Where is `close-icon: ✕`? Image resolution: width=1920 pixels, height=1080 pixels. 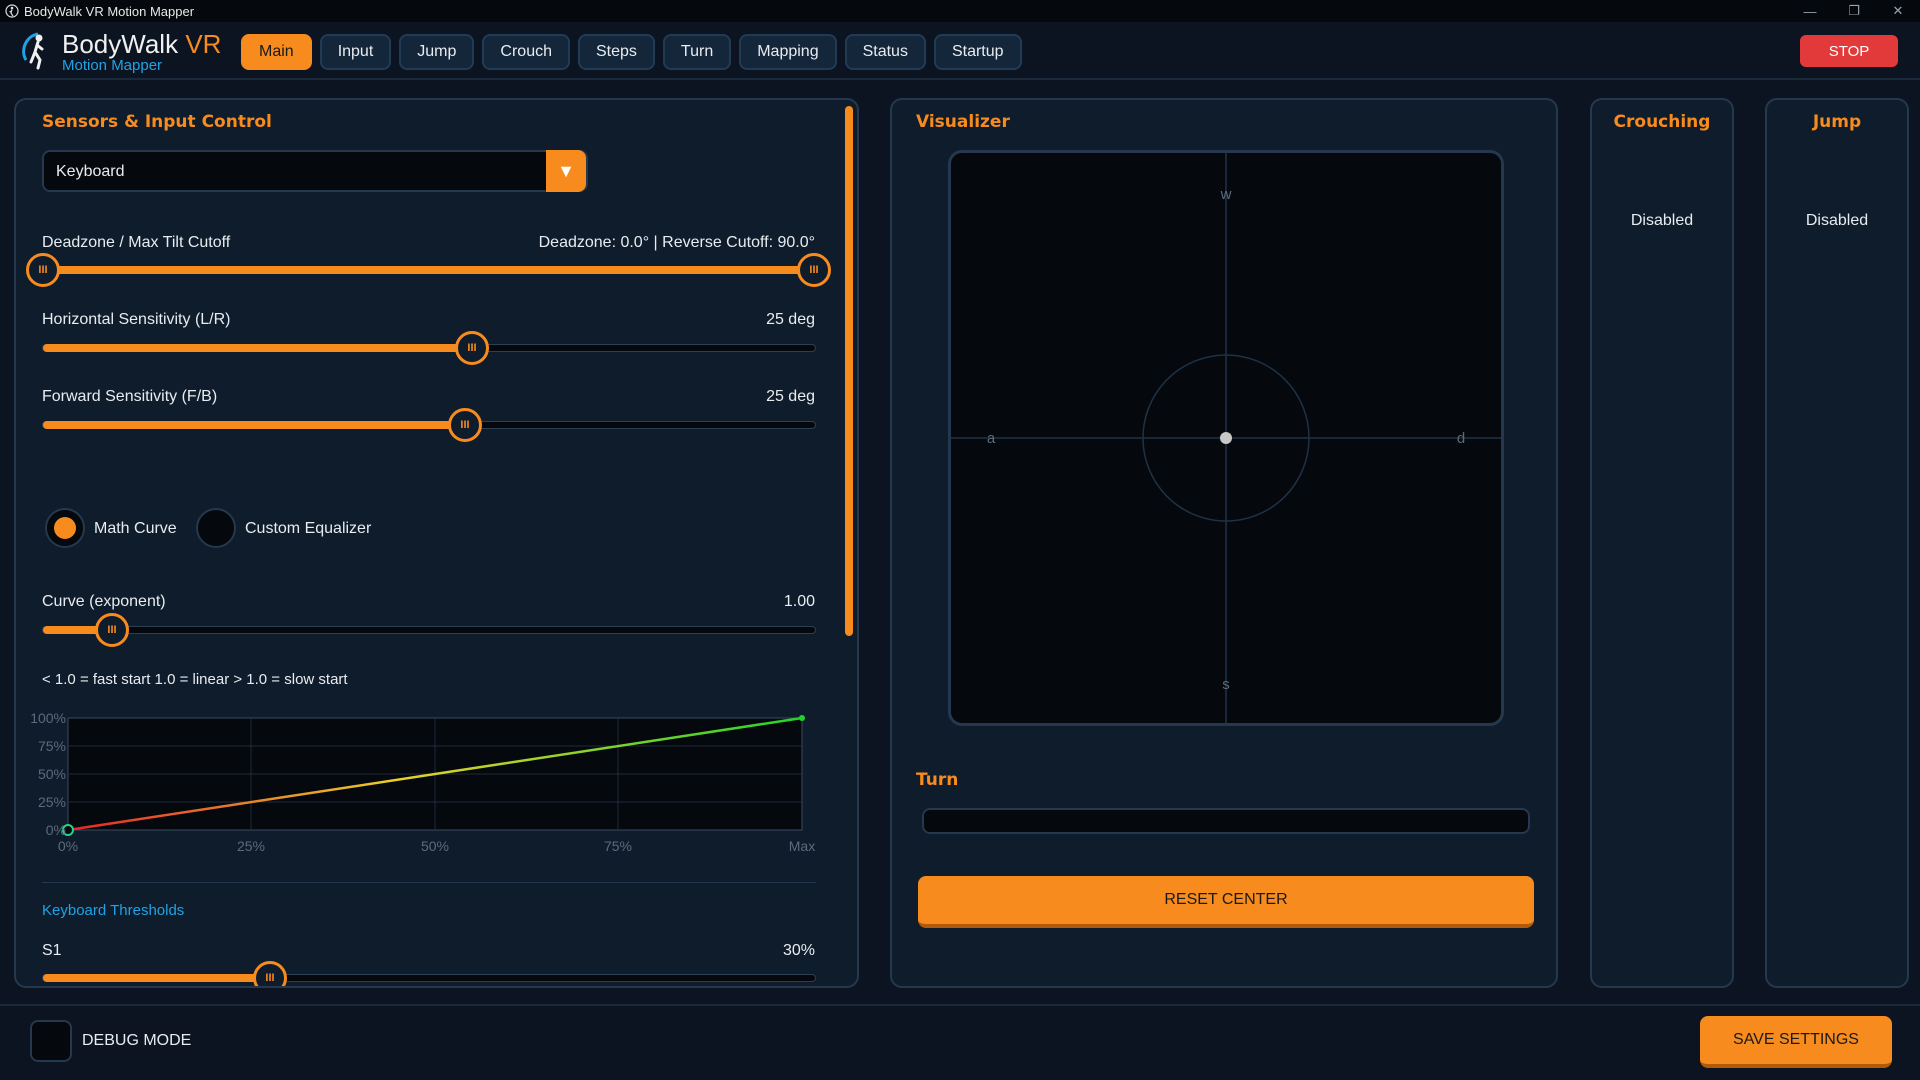 close-icon: ✕ is located at coordinates (1898, 11).